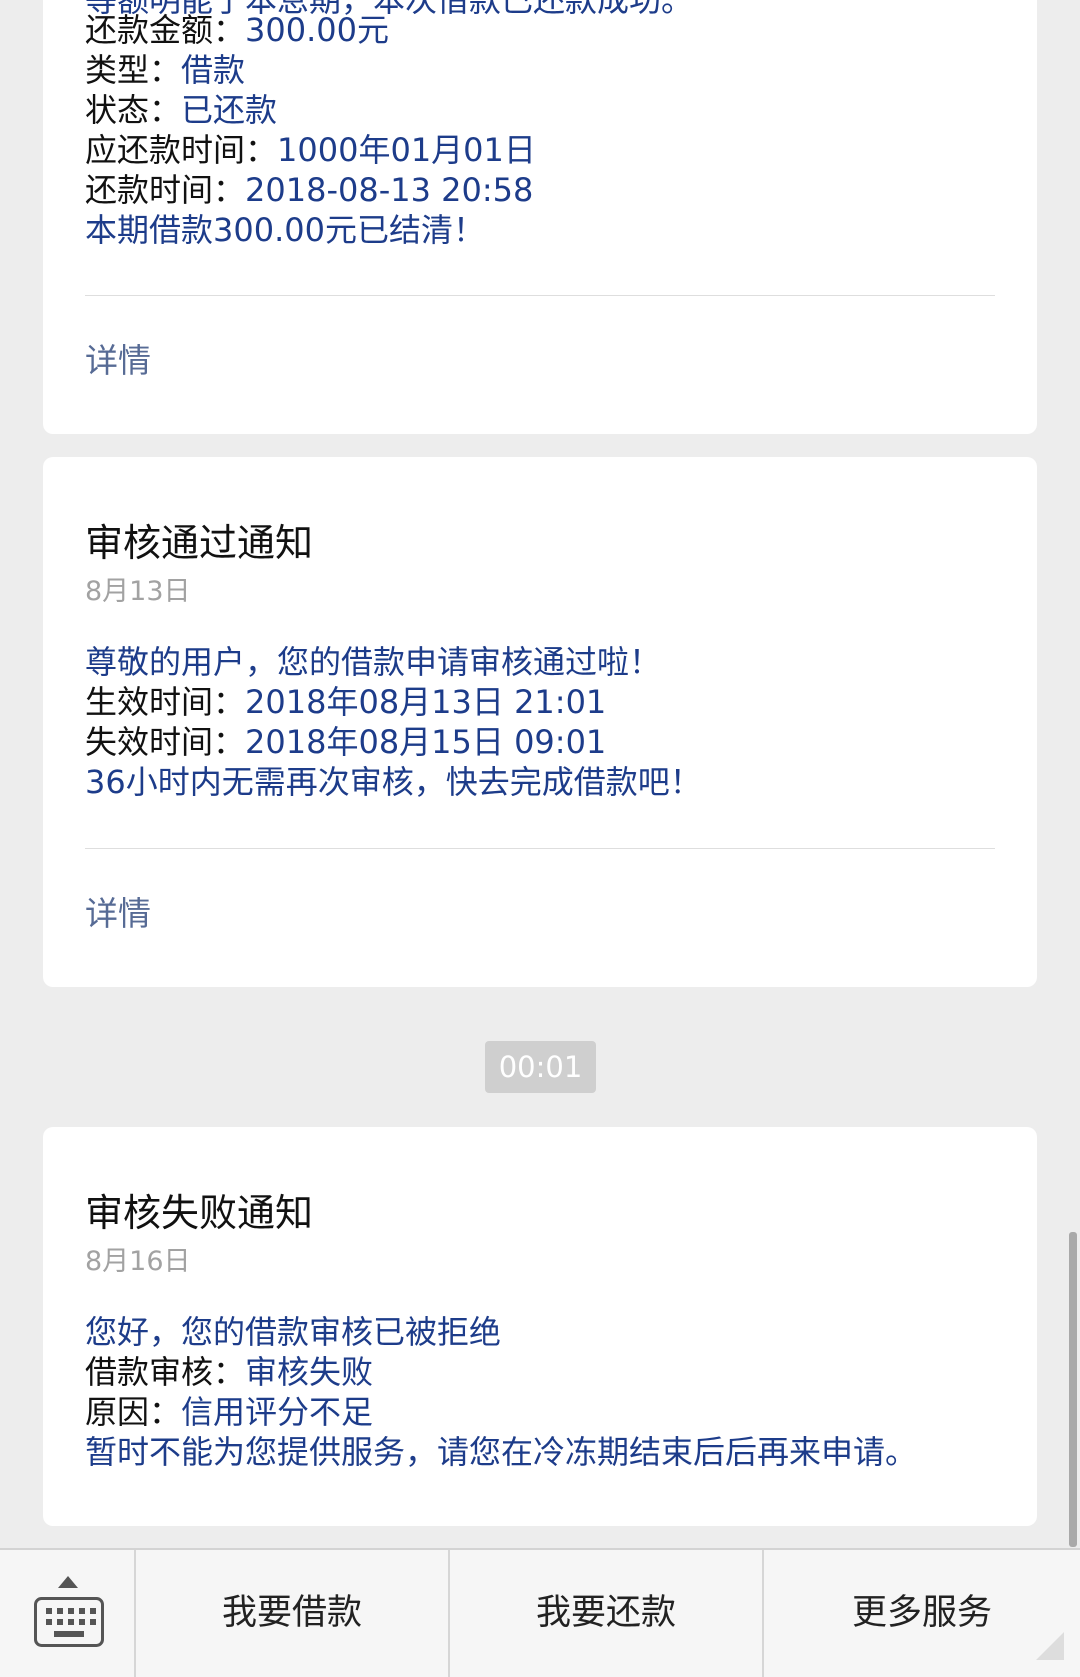 The image size is (1080, 1677). I want to click on info-label: 类型：, so click(133, 70).